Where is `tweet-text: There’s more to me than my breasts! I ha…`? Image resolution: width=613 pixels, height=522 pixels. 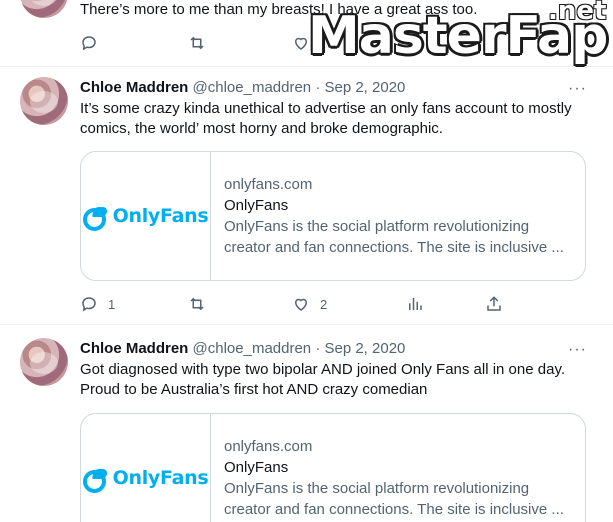 tweet-text: There’s more to me than my breasts! I ha… is located at coordinates (279, 9).